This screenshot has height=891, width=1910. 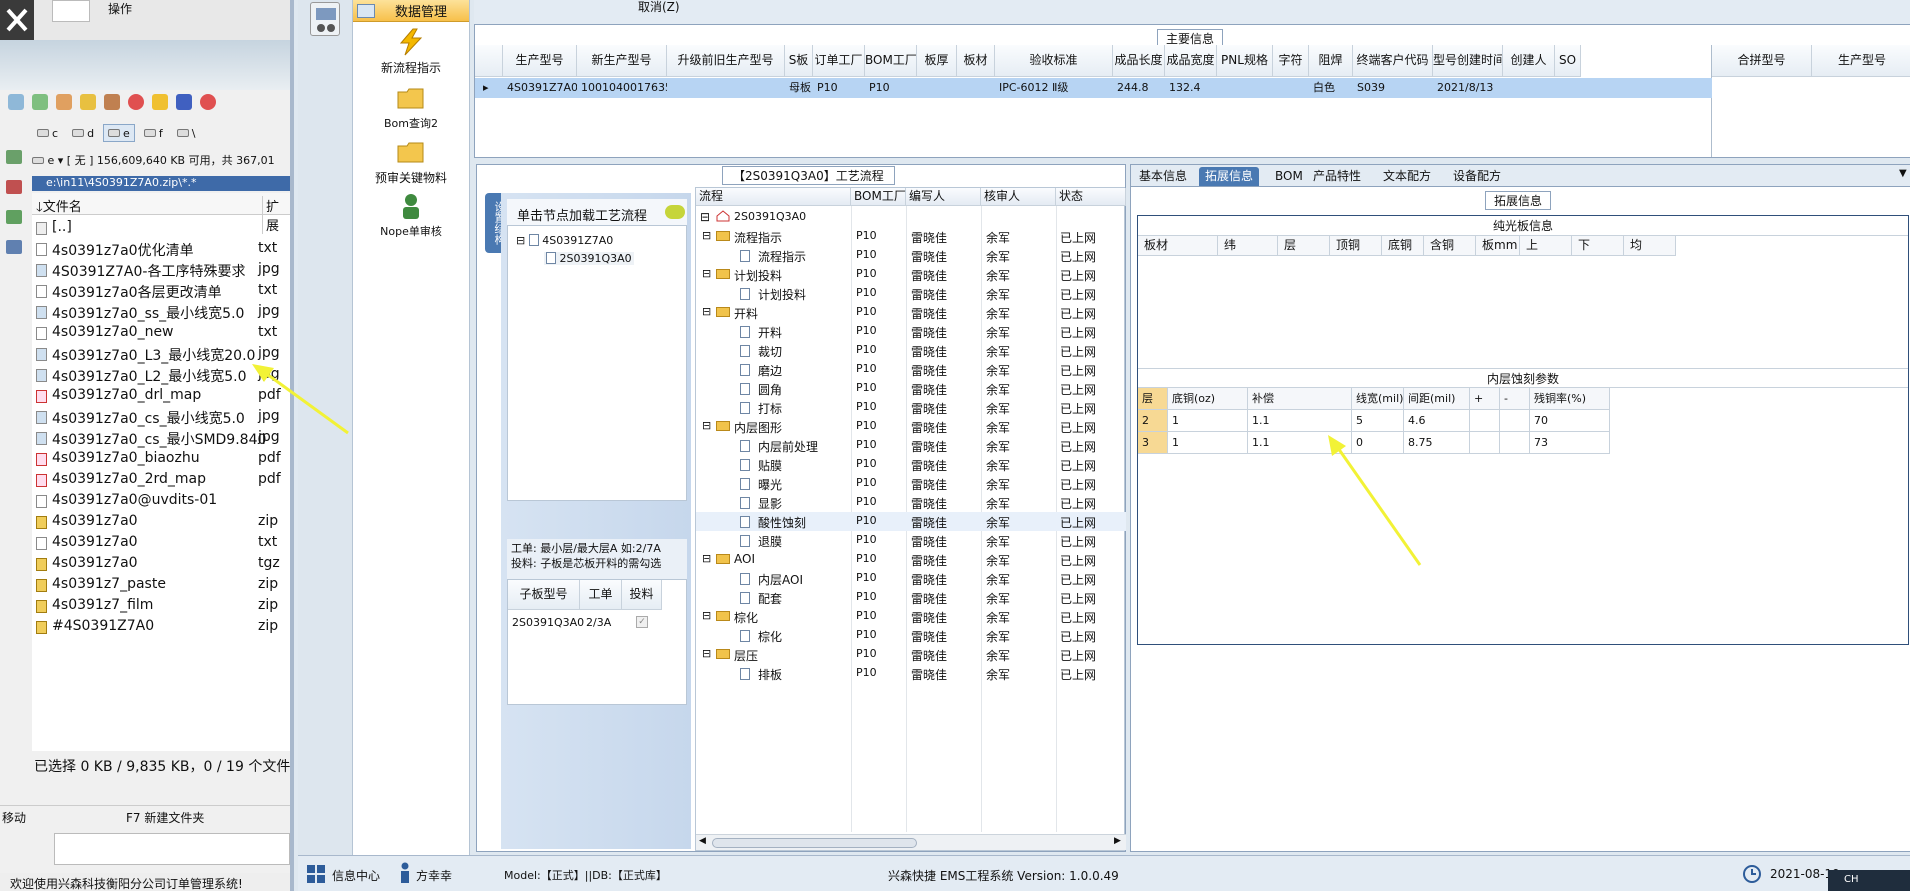 I want to click on main-column-header: 型号创建时间, so click(x=1468, y=61).